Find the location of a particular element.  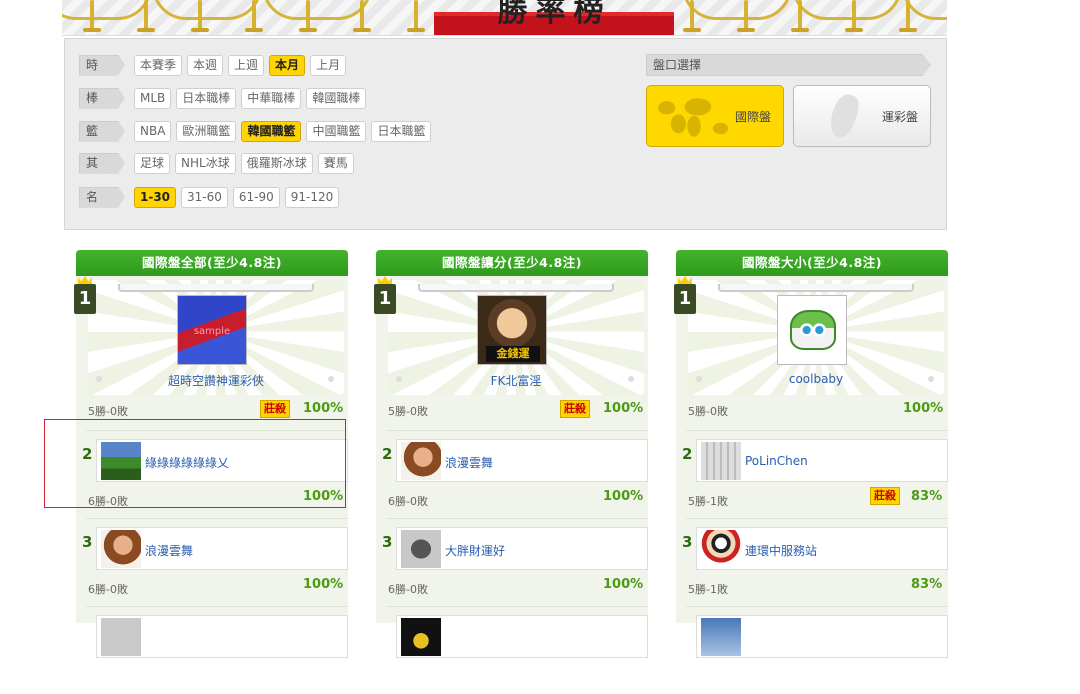

filter-option-active: 本月 is located at coordinates (287, 65).